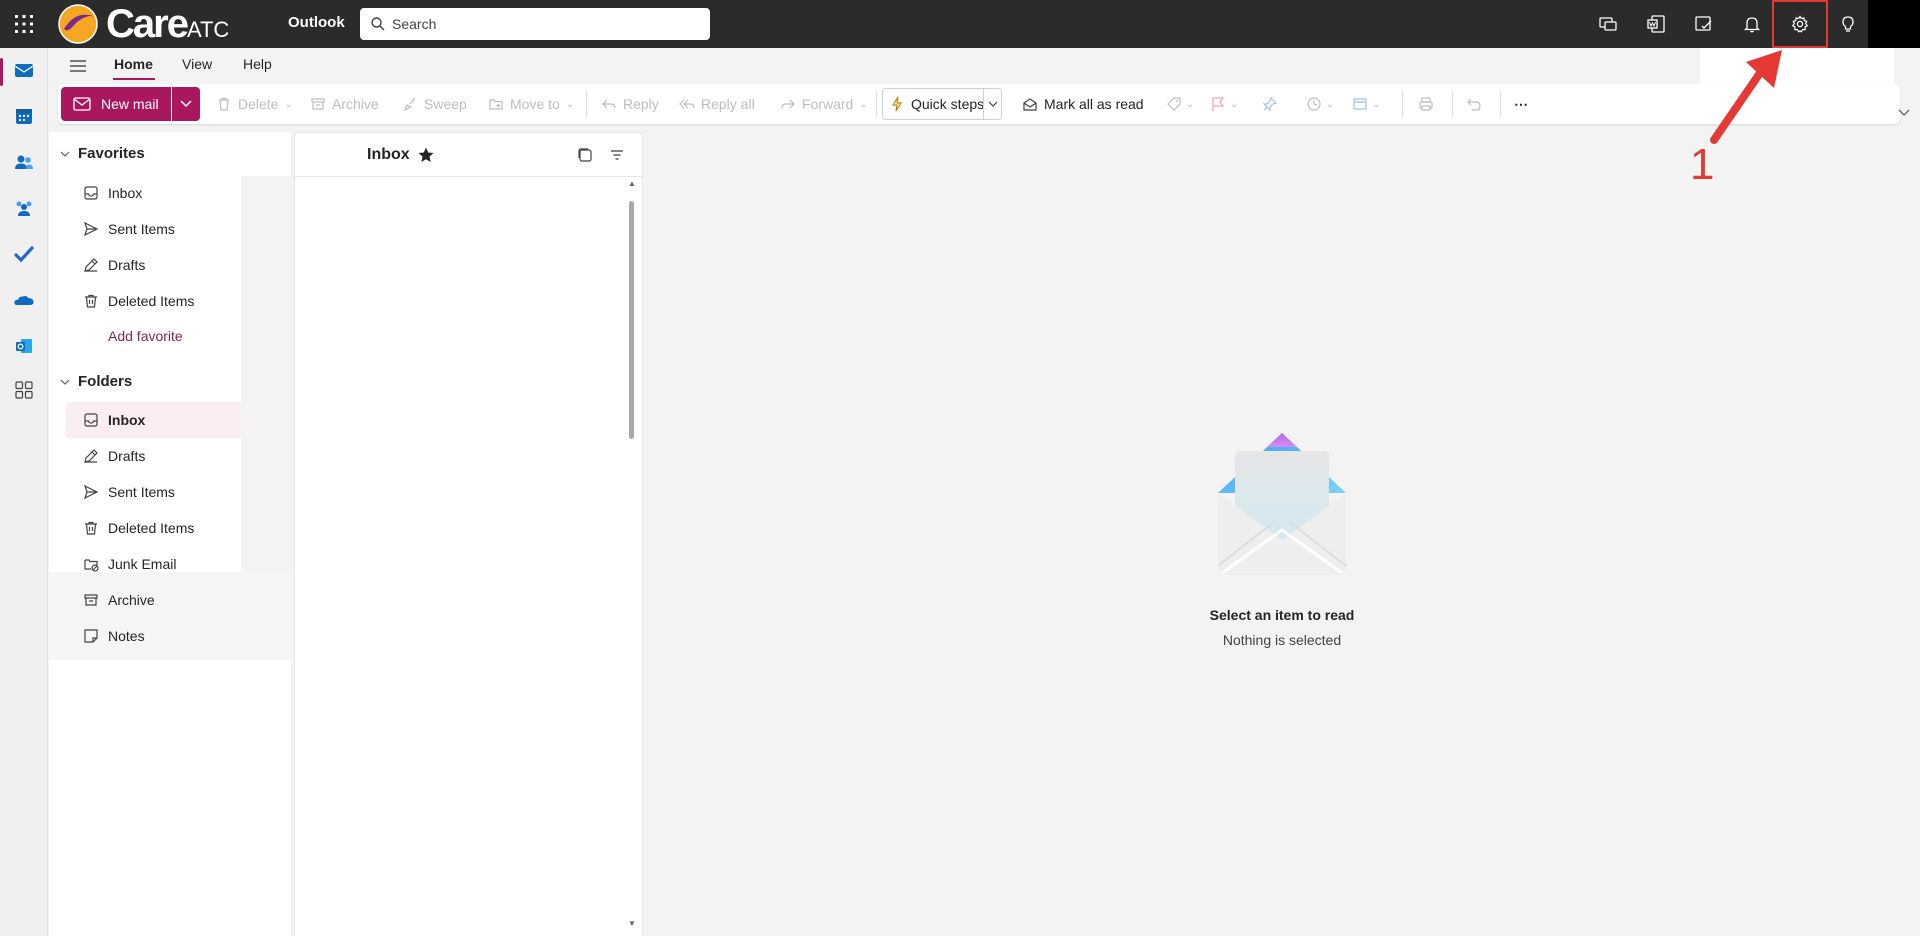  I want to click on sweep-button: Sweep, so click(434, 104).